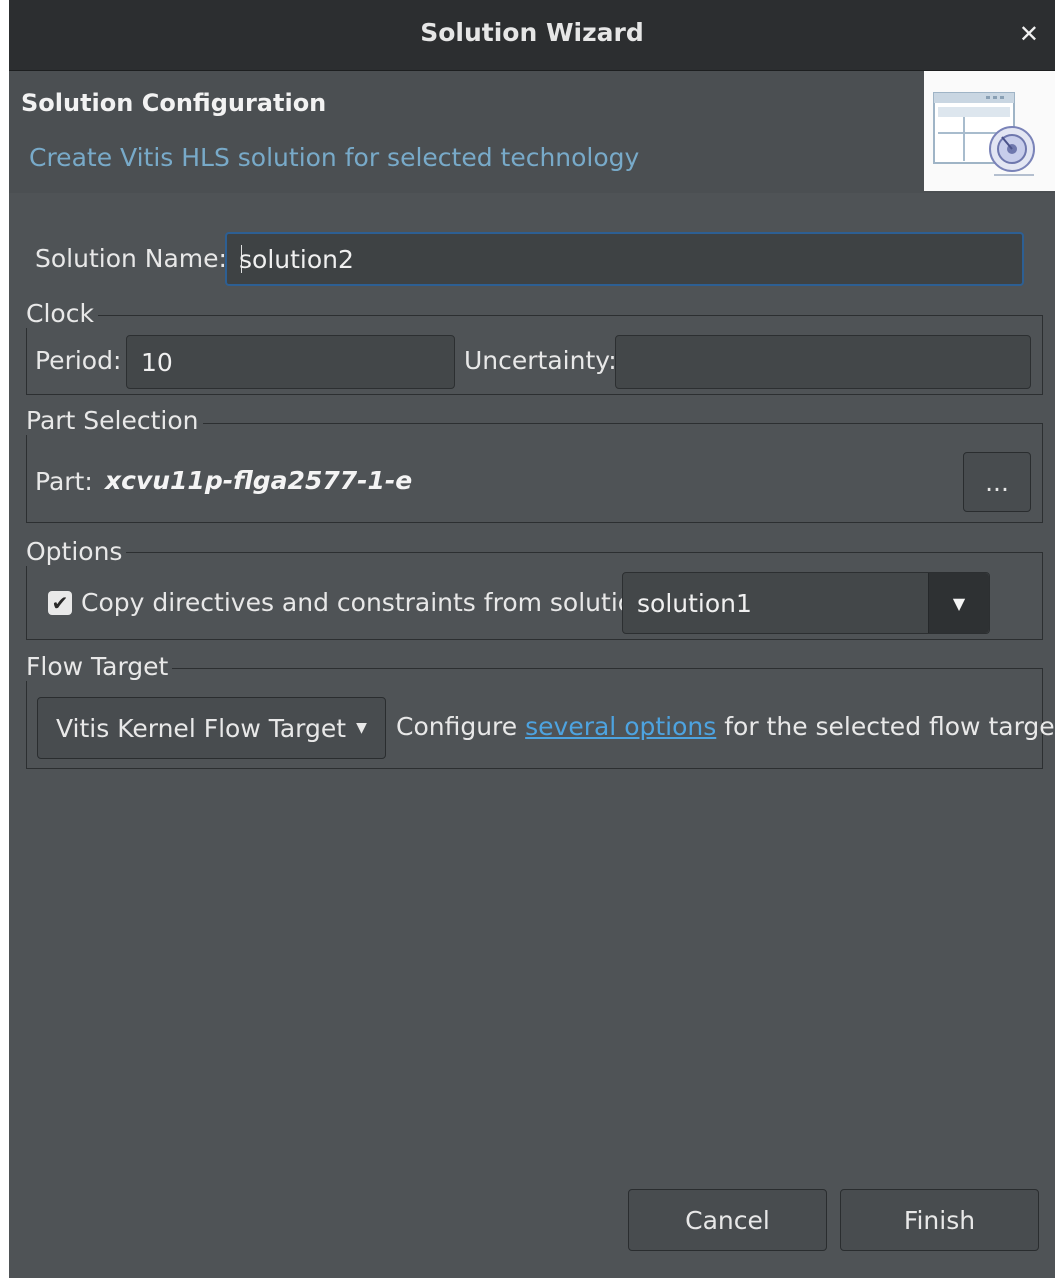  What do you see at coordinates (78, 360) in the screenshot?
I see `period-label: Period:` at bounding box center [78, 360].